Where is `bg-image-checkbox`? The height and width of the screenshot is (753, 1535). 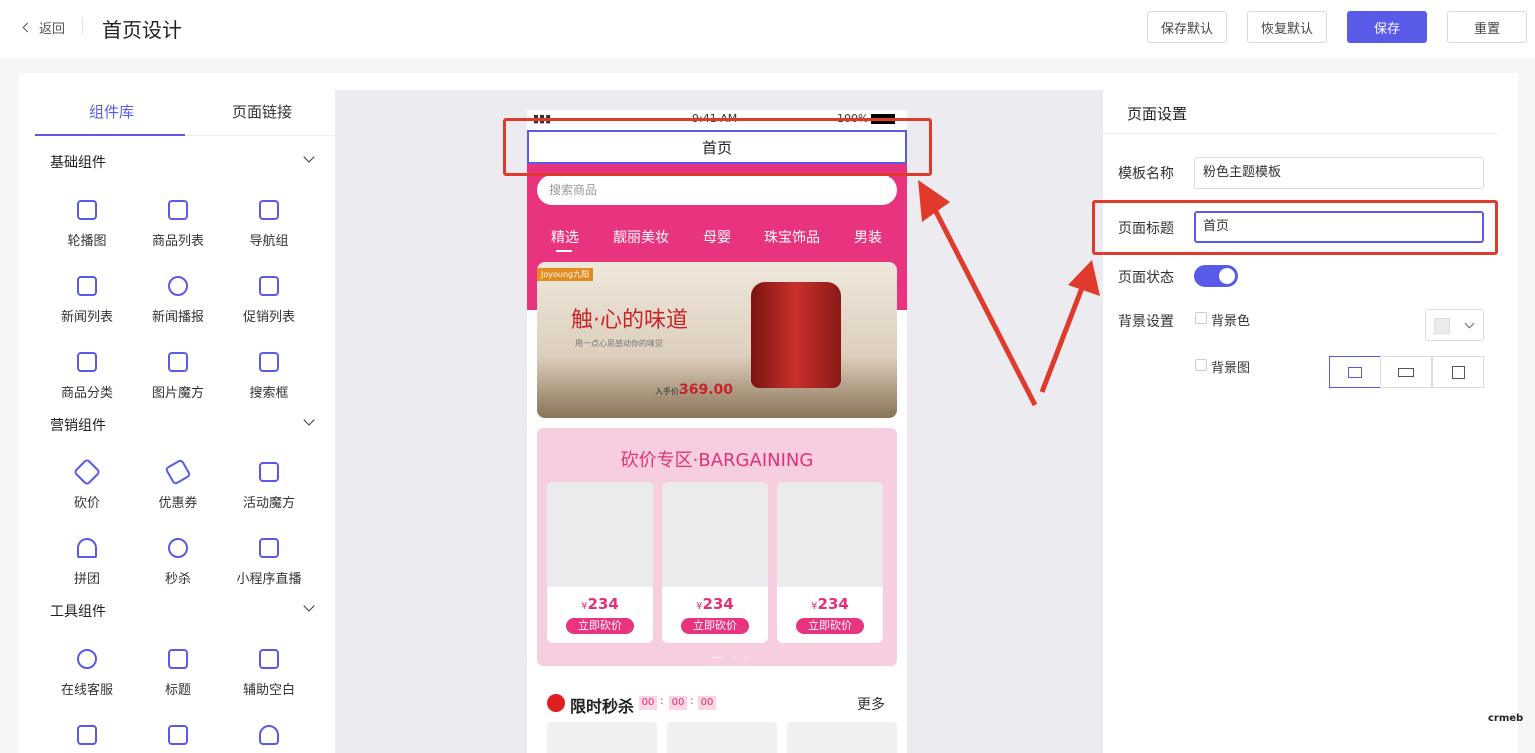
bg-image-checkbox is located at coordinates (1201, 365).